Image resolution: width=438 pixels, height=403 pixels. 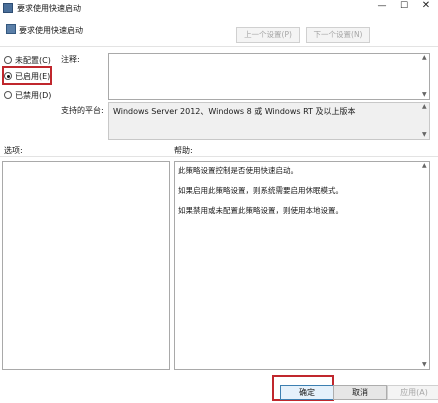 I want to click on cancel-button: 取消, so click(x=360, y=392).